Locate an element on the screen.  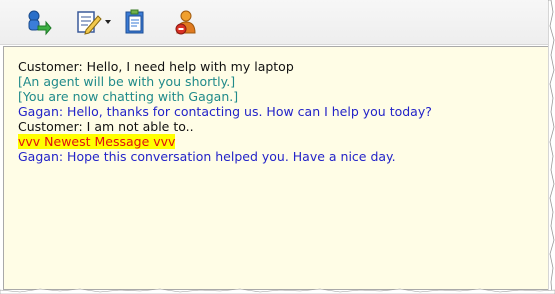
user-remove-icon is located at coordinates (186, 22).